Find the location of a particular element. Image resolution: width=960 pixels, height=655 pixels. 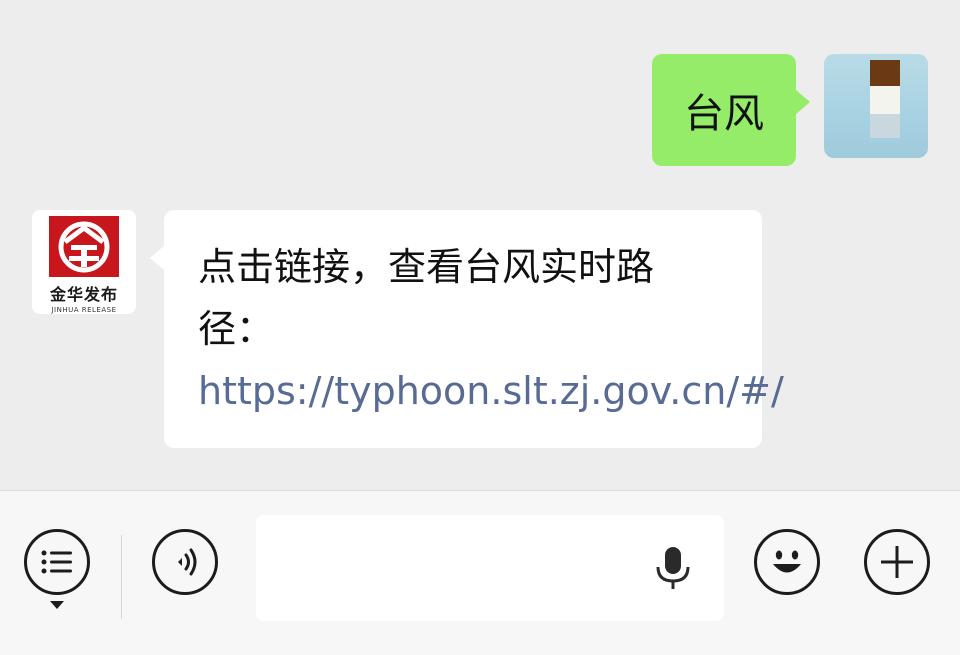

outgoing-message-row: 台风 is located at coordinates (790, 110).